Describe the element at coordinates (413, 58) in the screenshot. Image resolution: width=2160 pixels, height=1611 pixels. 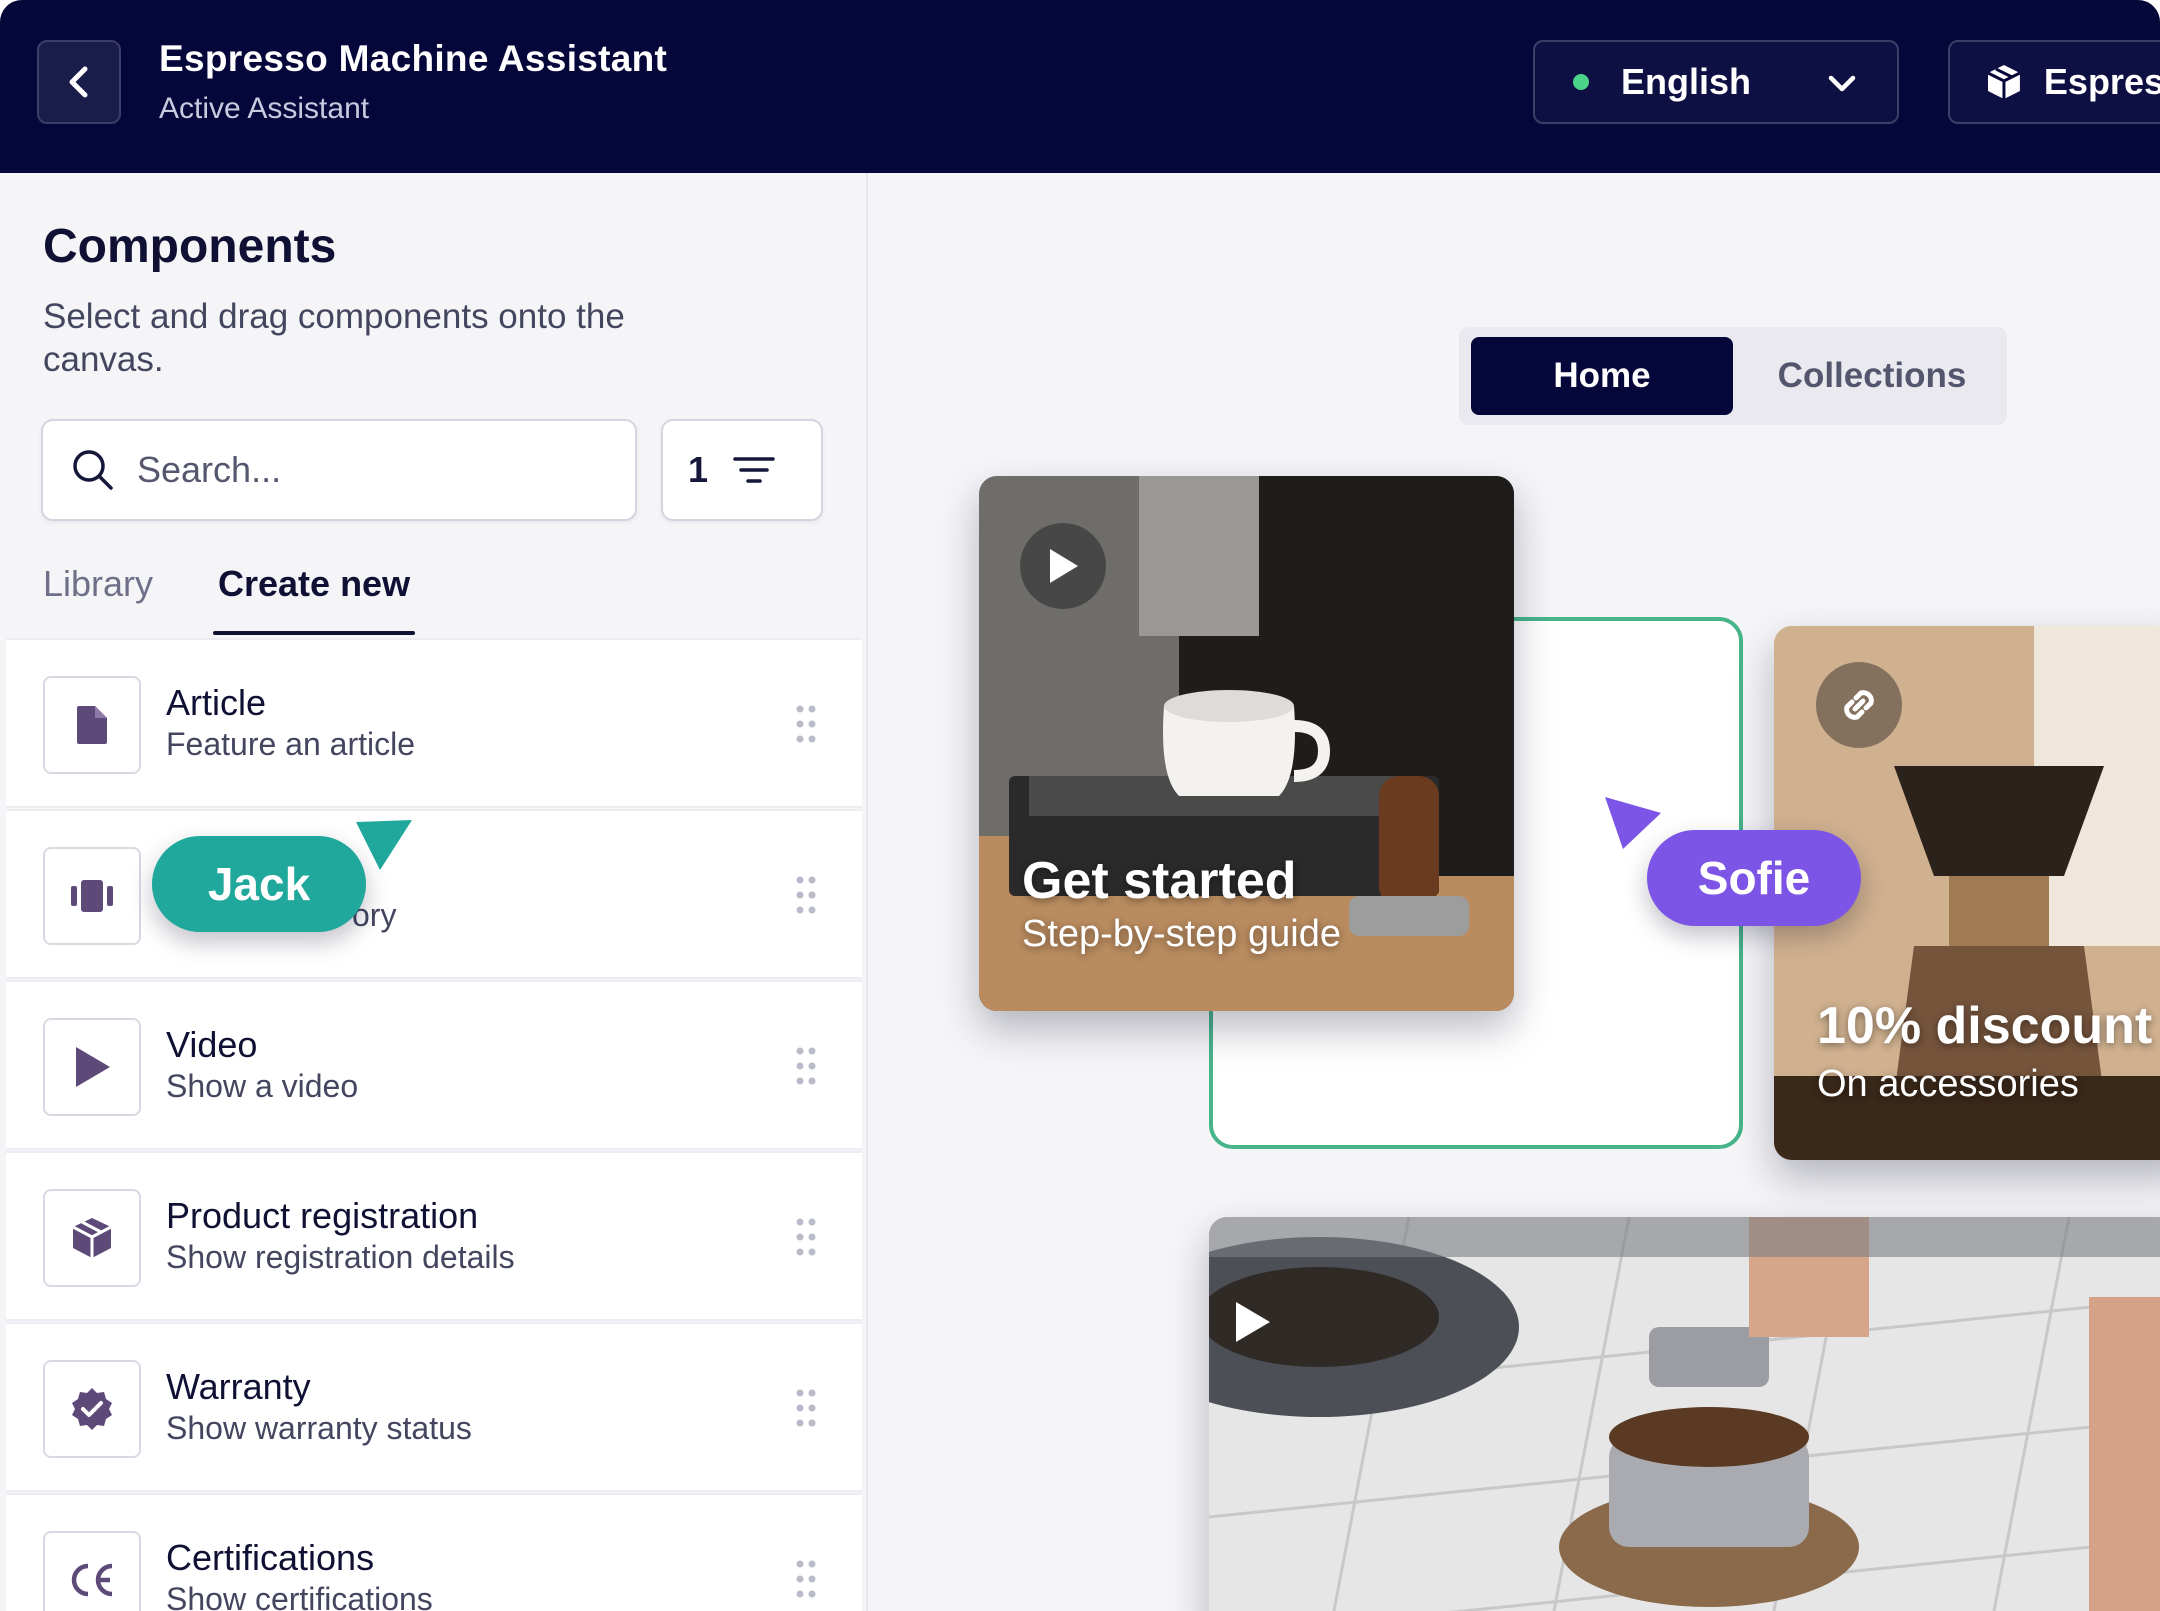
I see `app-title: Espresso Machine Assistant` at that location.